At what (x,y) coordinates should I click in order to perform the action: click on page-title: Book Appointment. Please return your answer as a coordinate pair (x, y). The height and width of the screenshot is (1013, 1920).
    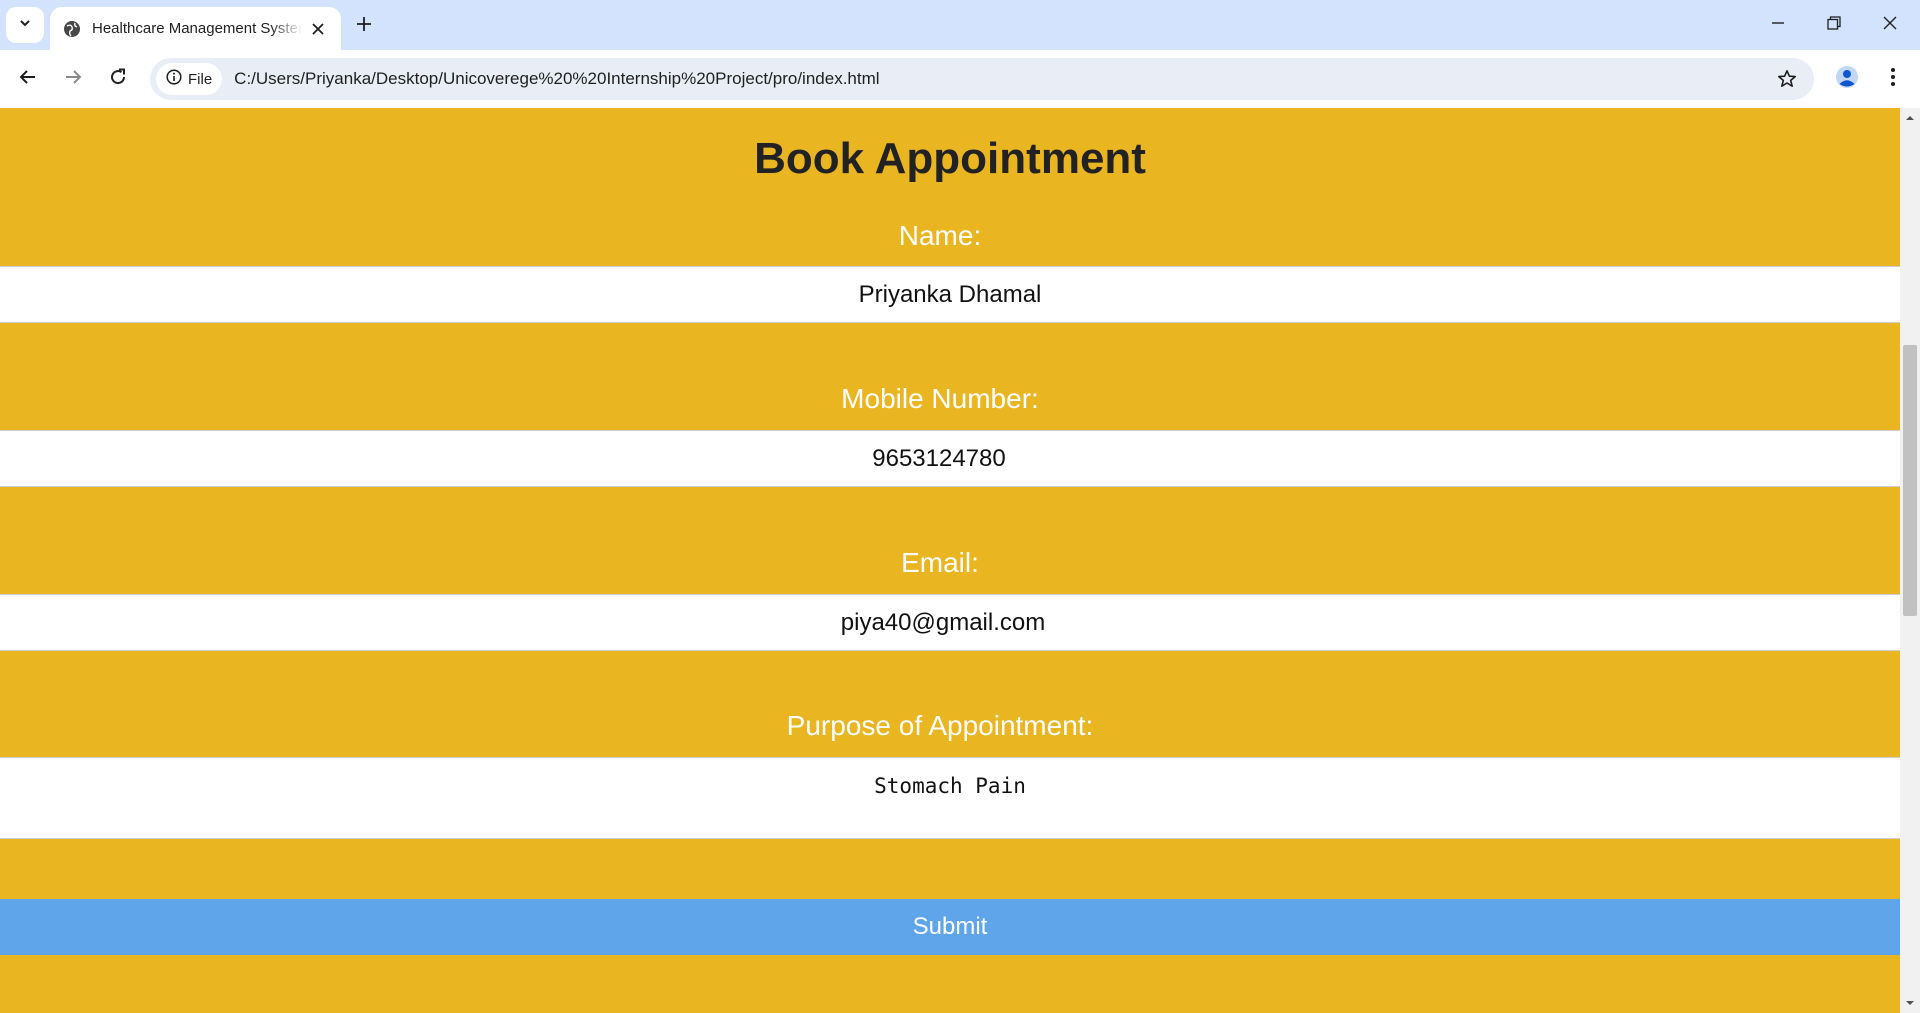
    Looking at the image, I should click on (950, 158).